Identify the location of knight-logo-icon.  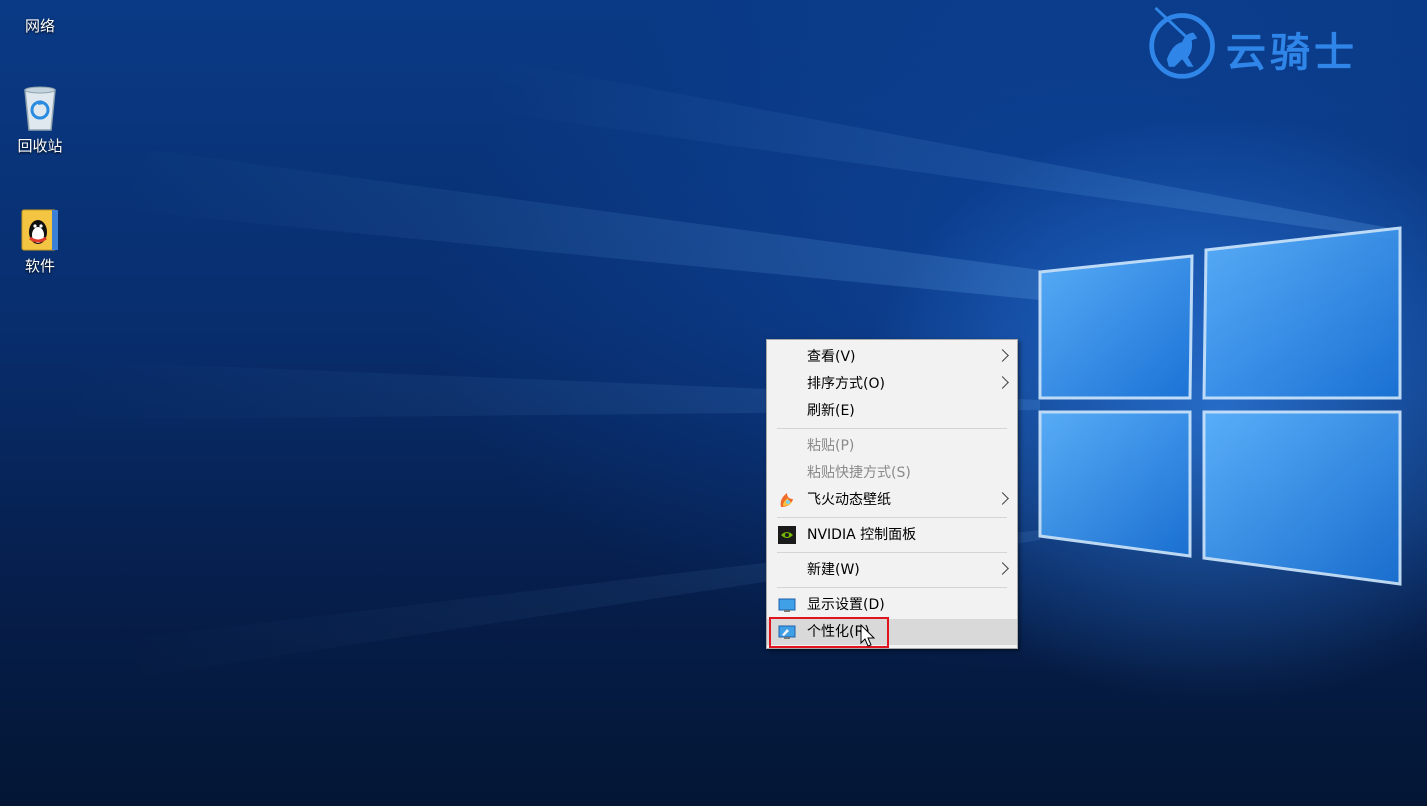
(1182, 42).